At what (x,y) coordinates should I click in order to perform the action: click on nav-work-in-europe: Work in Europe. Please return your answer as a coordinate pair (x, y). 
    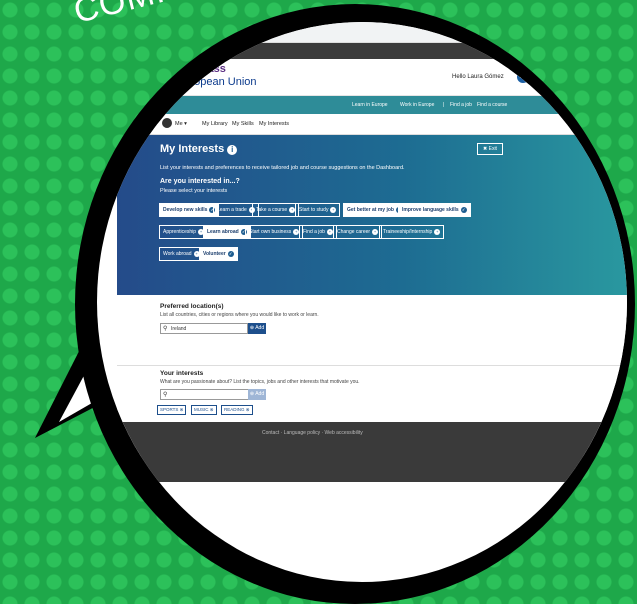
    Looking at the image, I should click on (417, 105).